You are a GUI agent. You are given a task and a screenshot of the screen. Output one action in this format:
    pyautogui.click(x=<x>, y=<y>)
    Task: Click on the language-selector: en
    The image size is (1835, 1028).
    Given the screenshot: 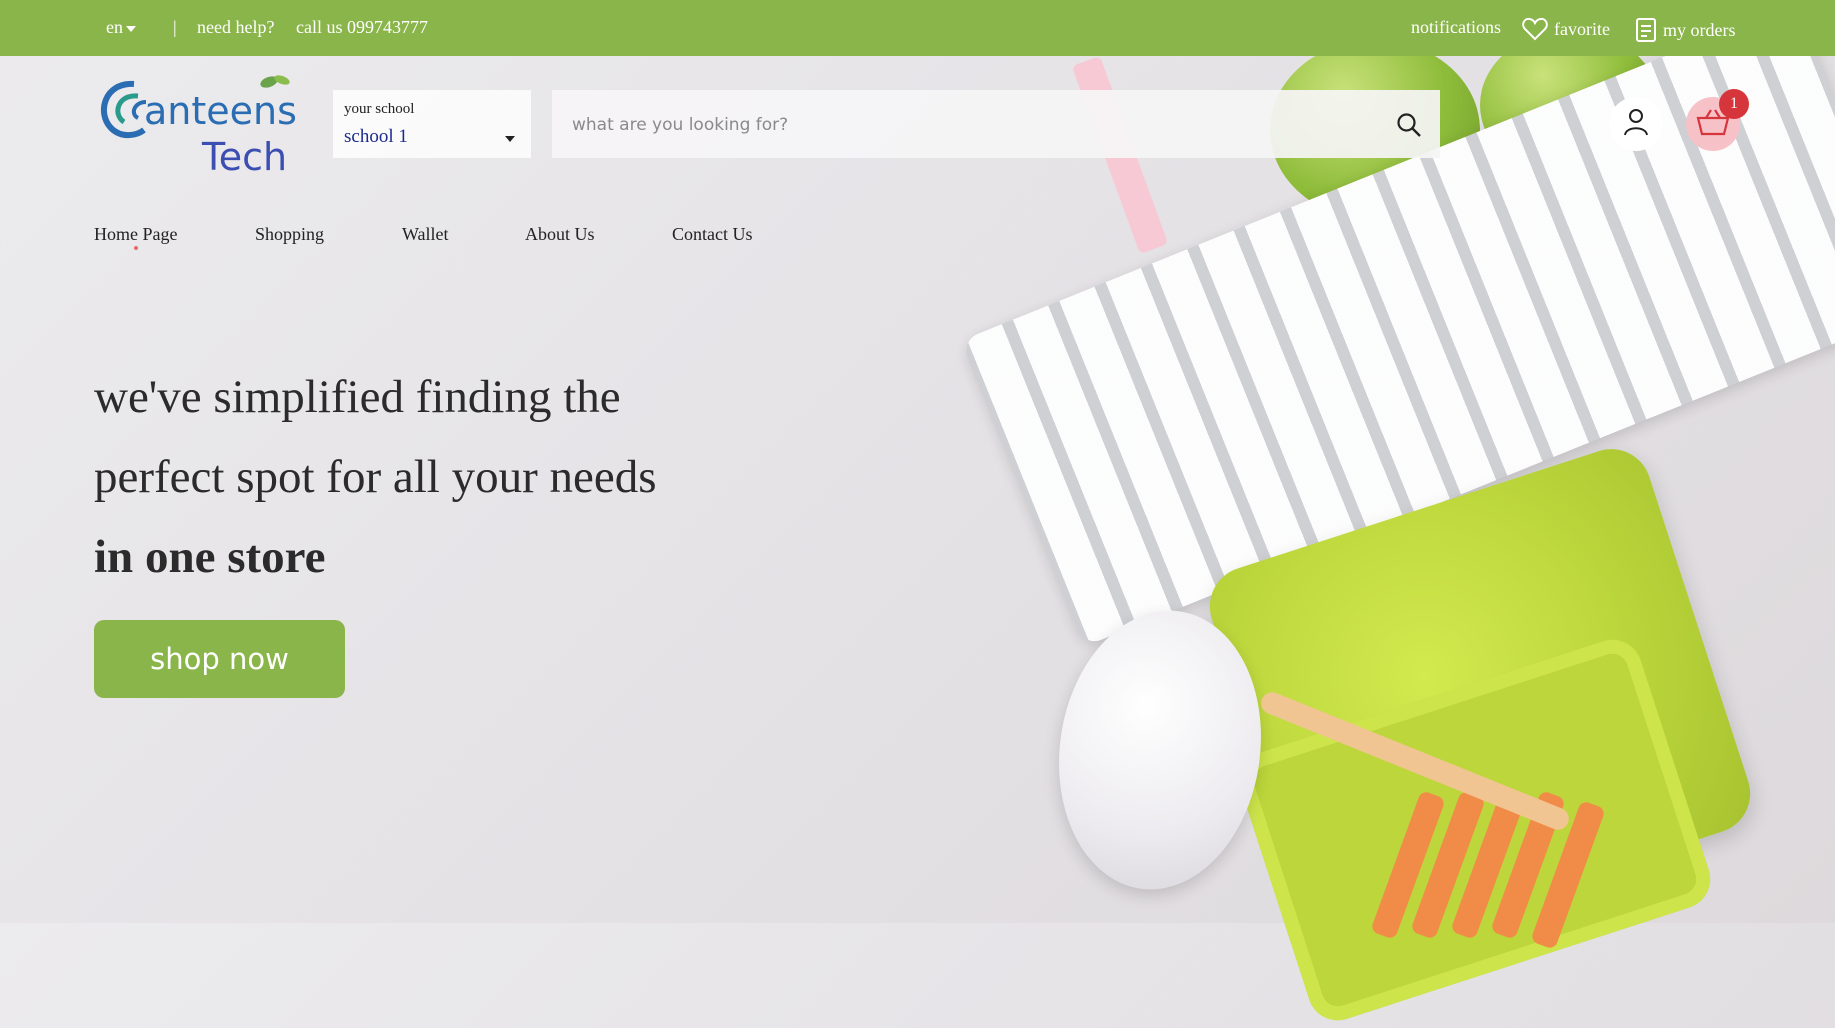 What is the action you would take?
    pyautogui.click(x=121, y=27)
    